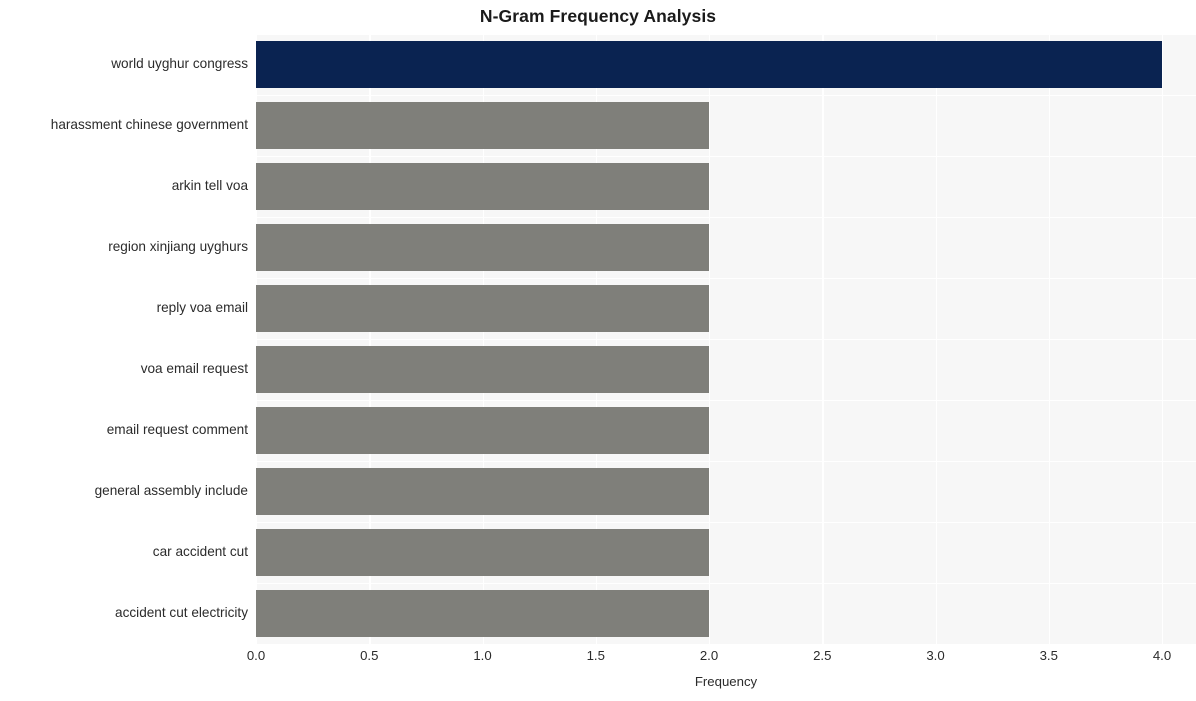 This screenshot has width=1196, height=701. I want to click on x-axis-tick-label: 1.5, so click(595, 655).